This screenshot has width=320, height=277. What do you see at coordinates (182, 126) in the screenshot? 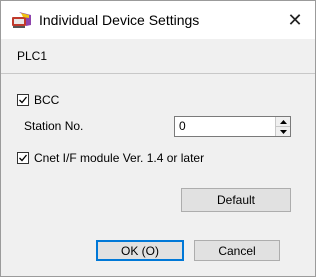
I see `station-no-value: 0` at bounding box center [182, 126].